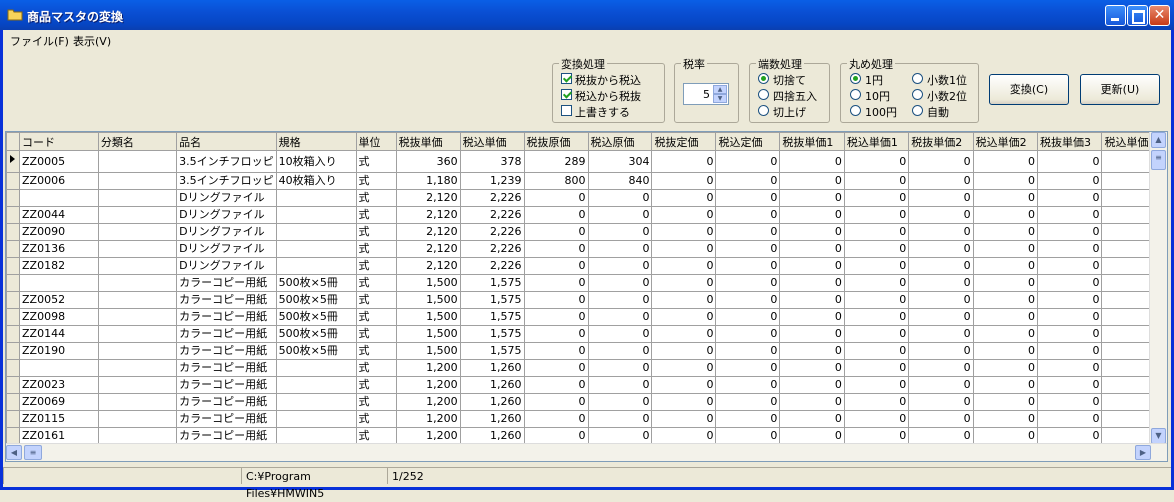 Image resolution: width=1174 pixels, height=502 pixels. I want to click on column-header: 品名, so click(226, 141).